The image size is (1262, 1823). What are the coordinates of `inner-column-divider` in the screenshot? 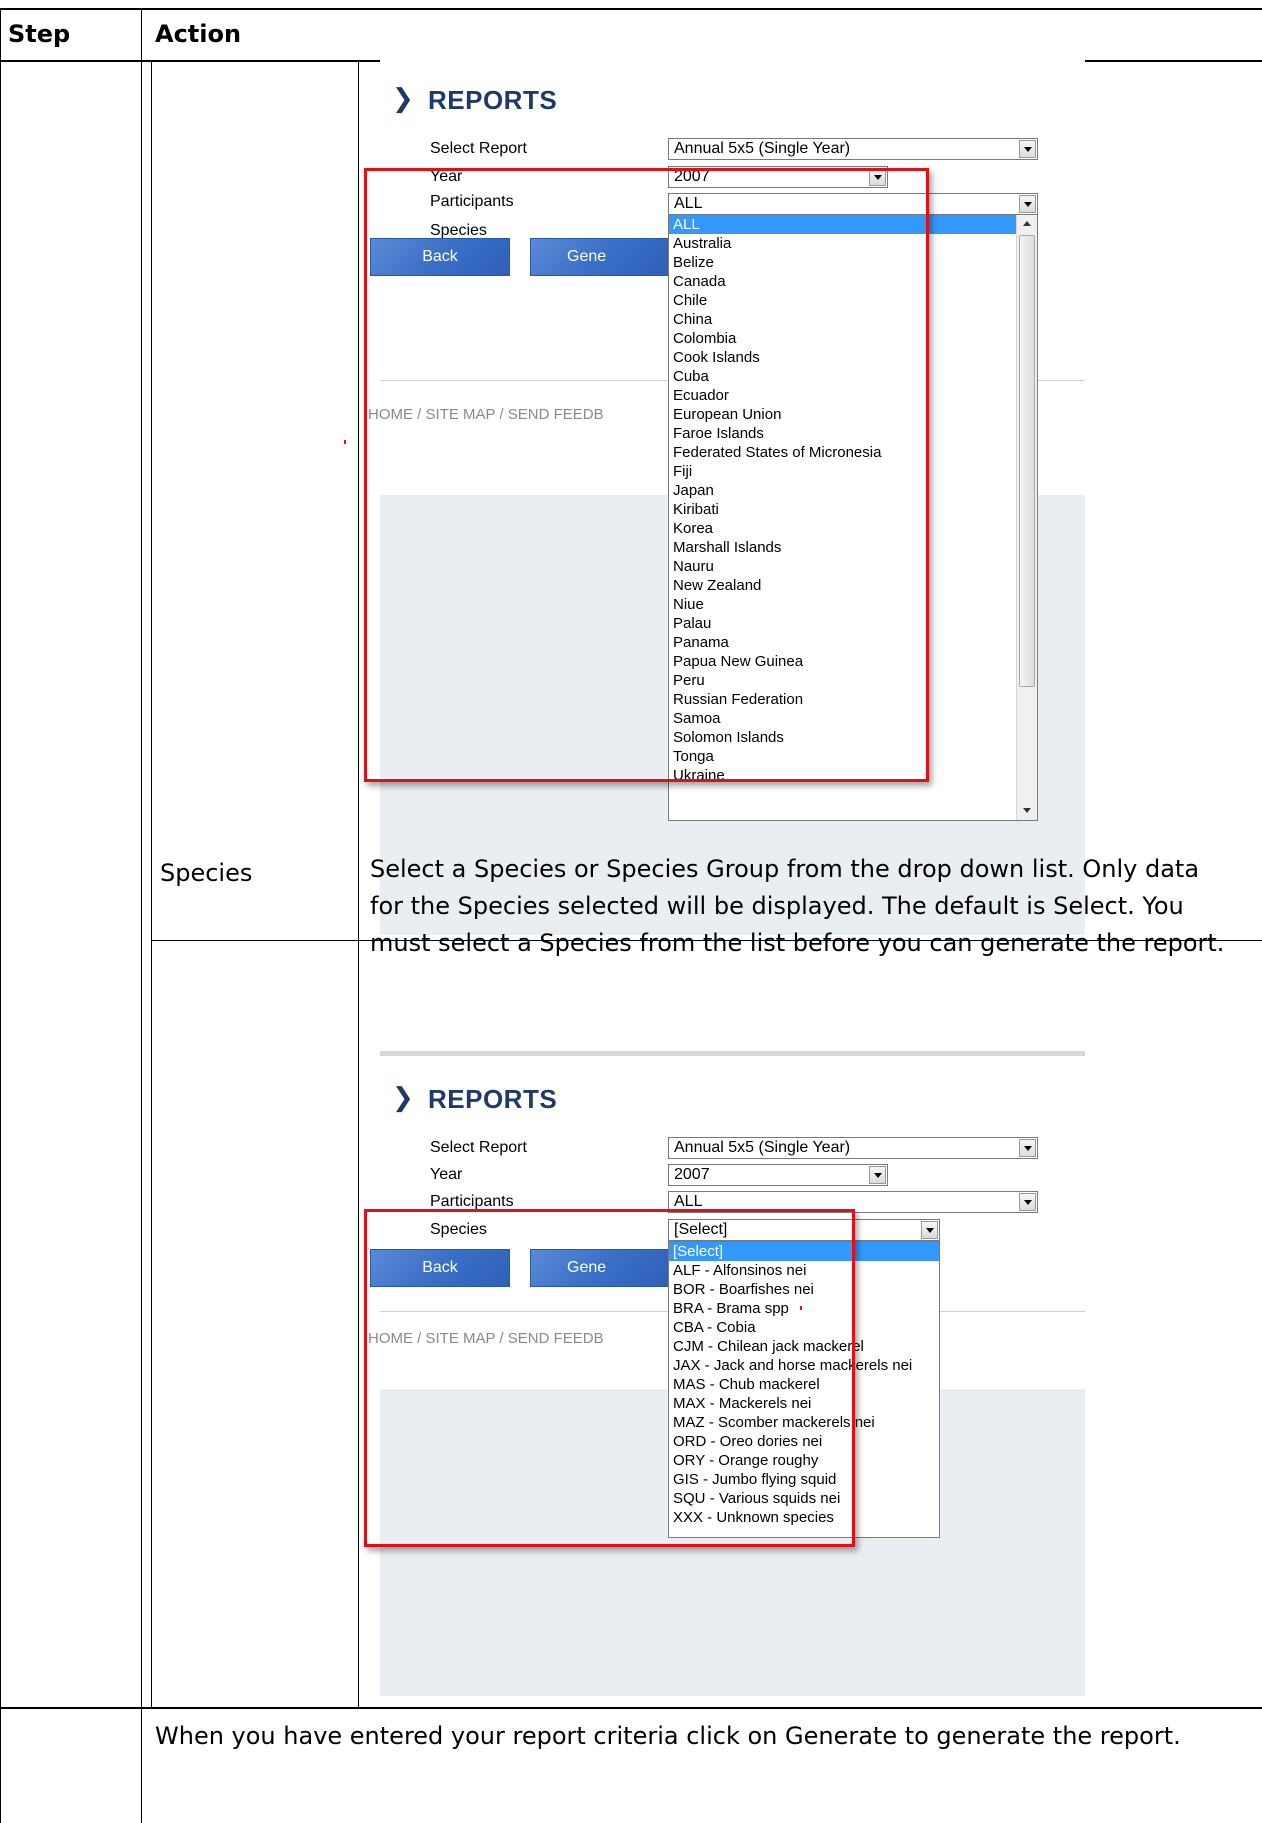 It's located at (151, 883).